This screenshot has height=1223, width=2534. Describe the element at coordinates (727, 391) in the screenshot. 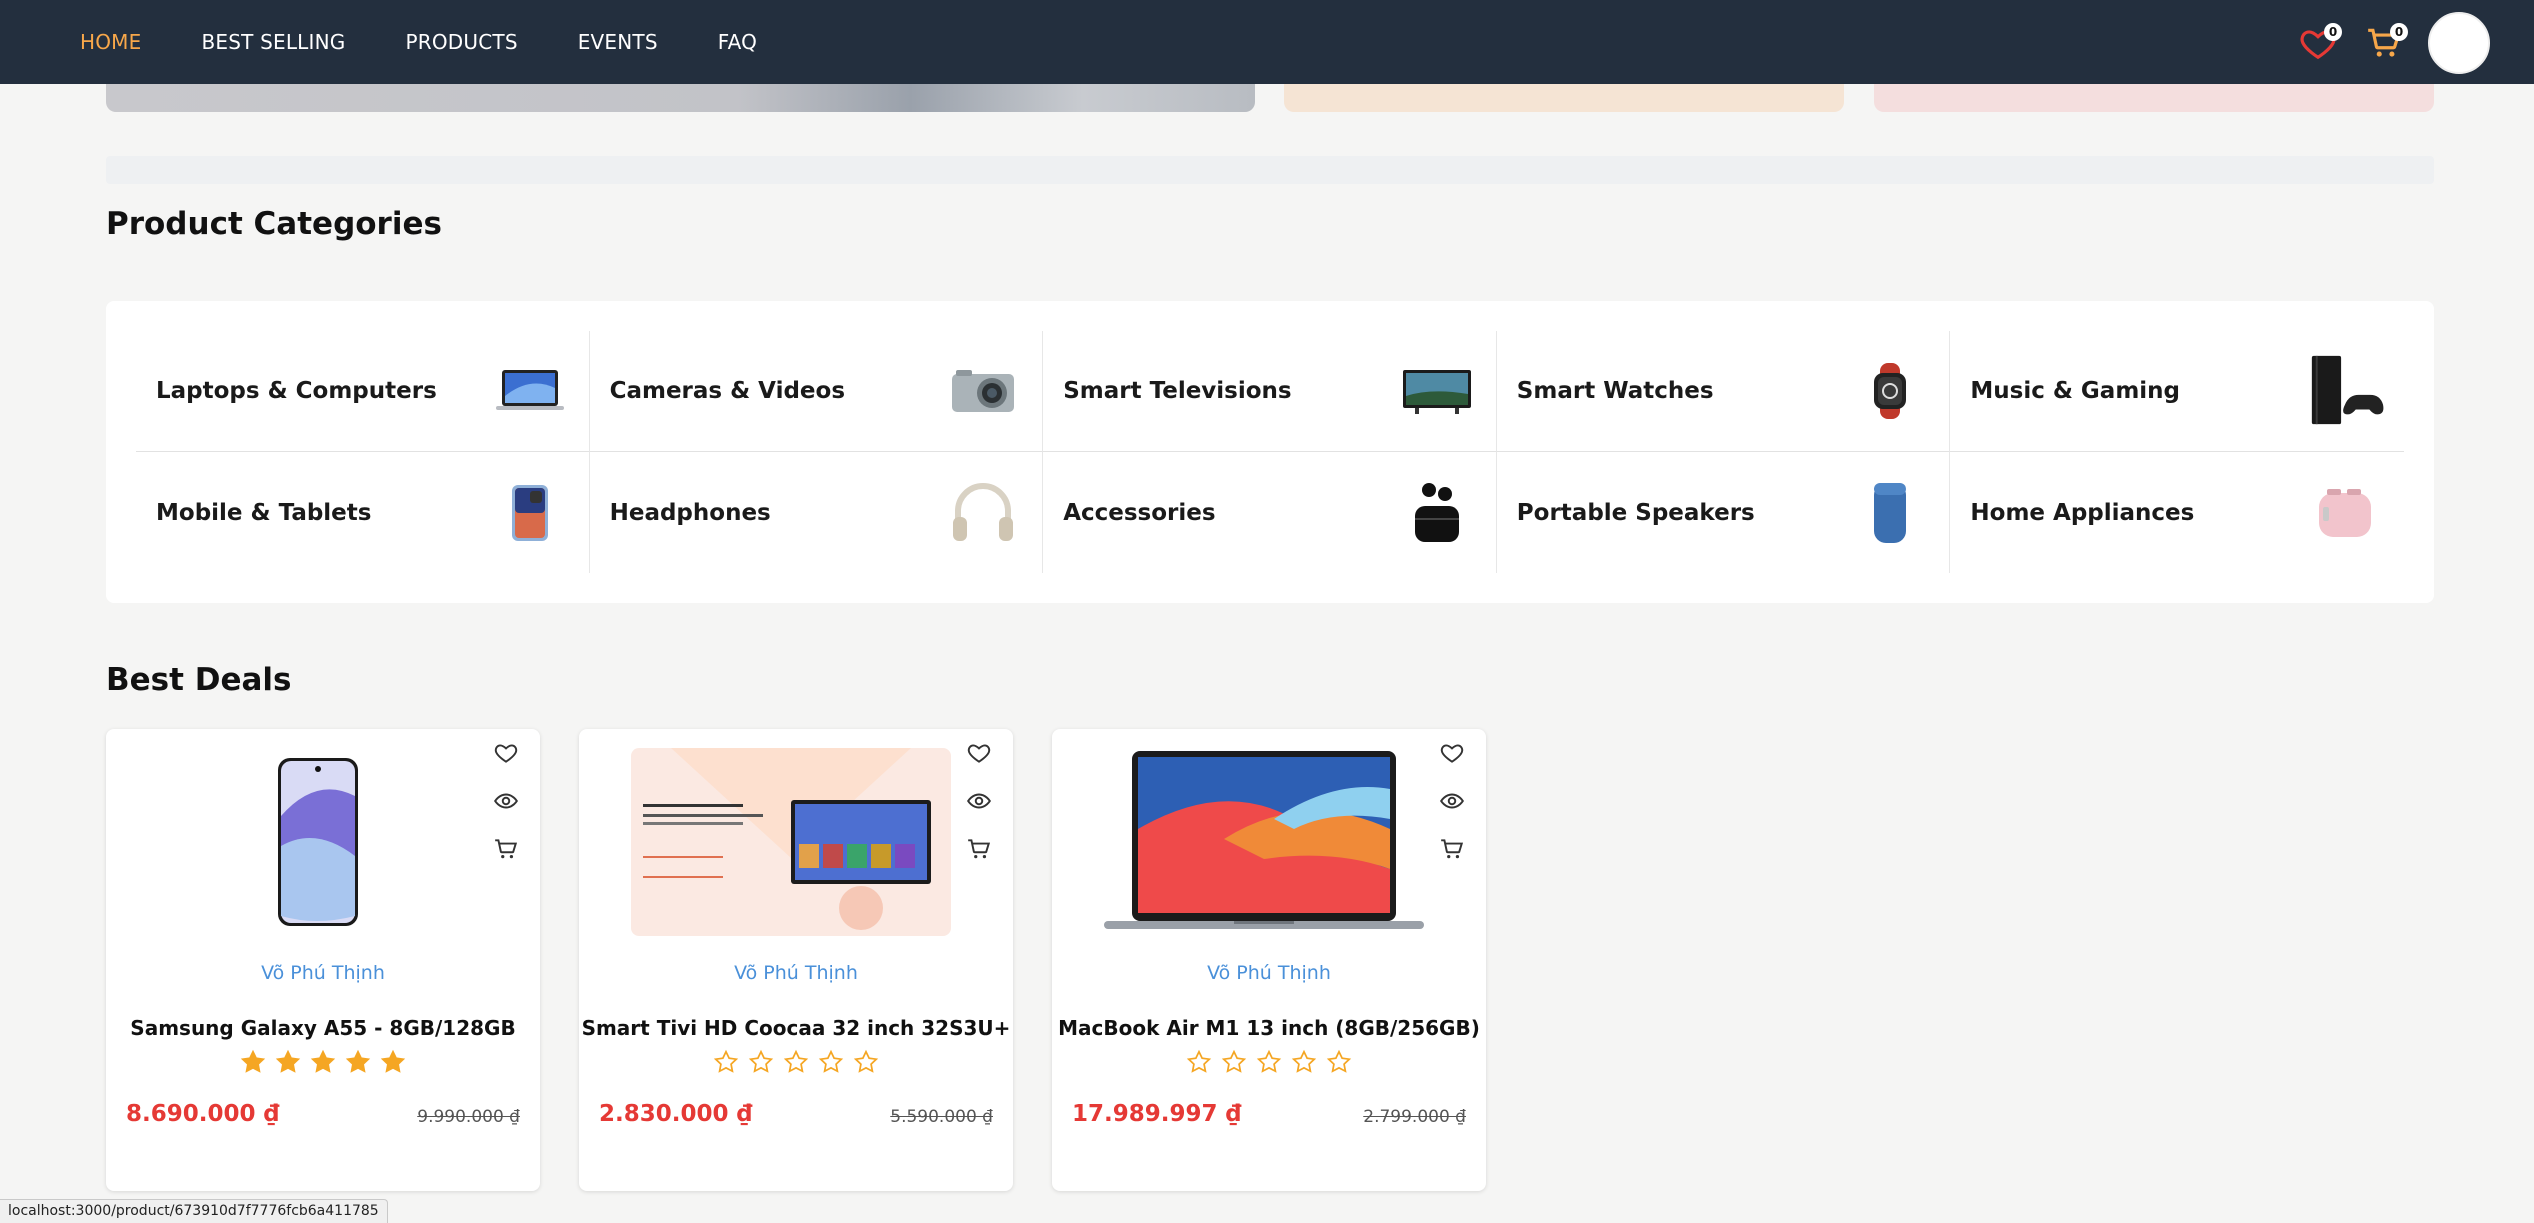

I see `category-label: Cameras & Videos` at that location.